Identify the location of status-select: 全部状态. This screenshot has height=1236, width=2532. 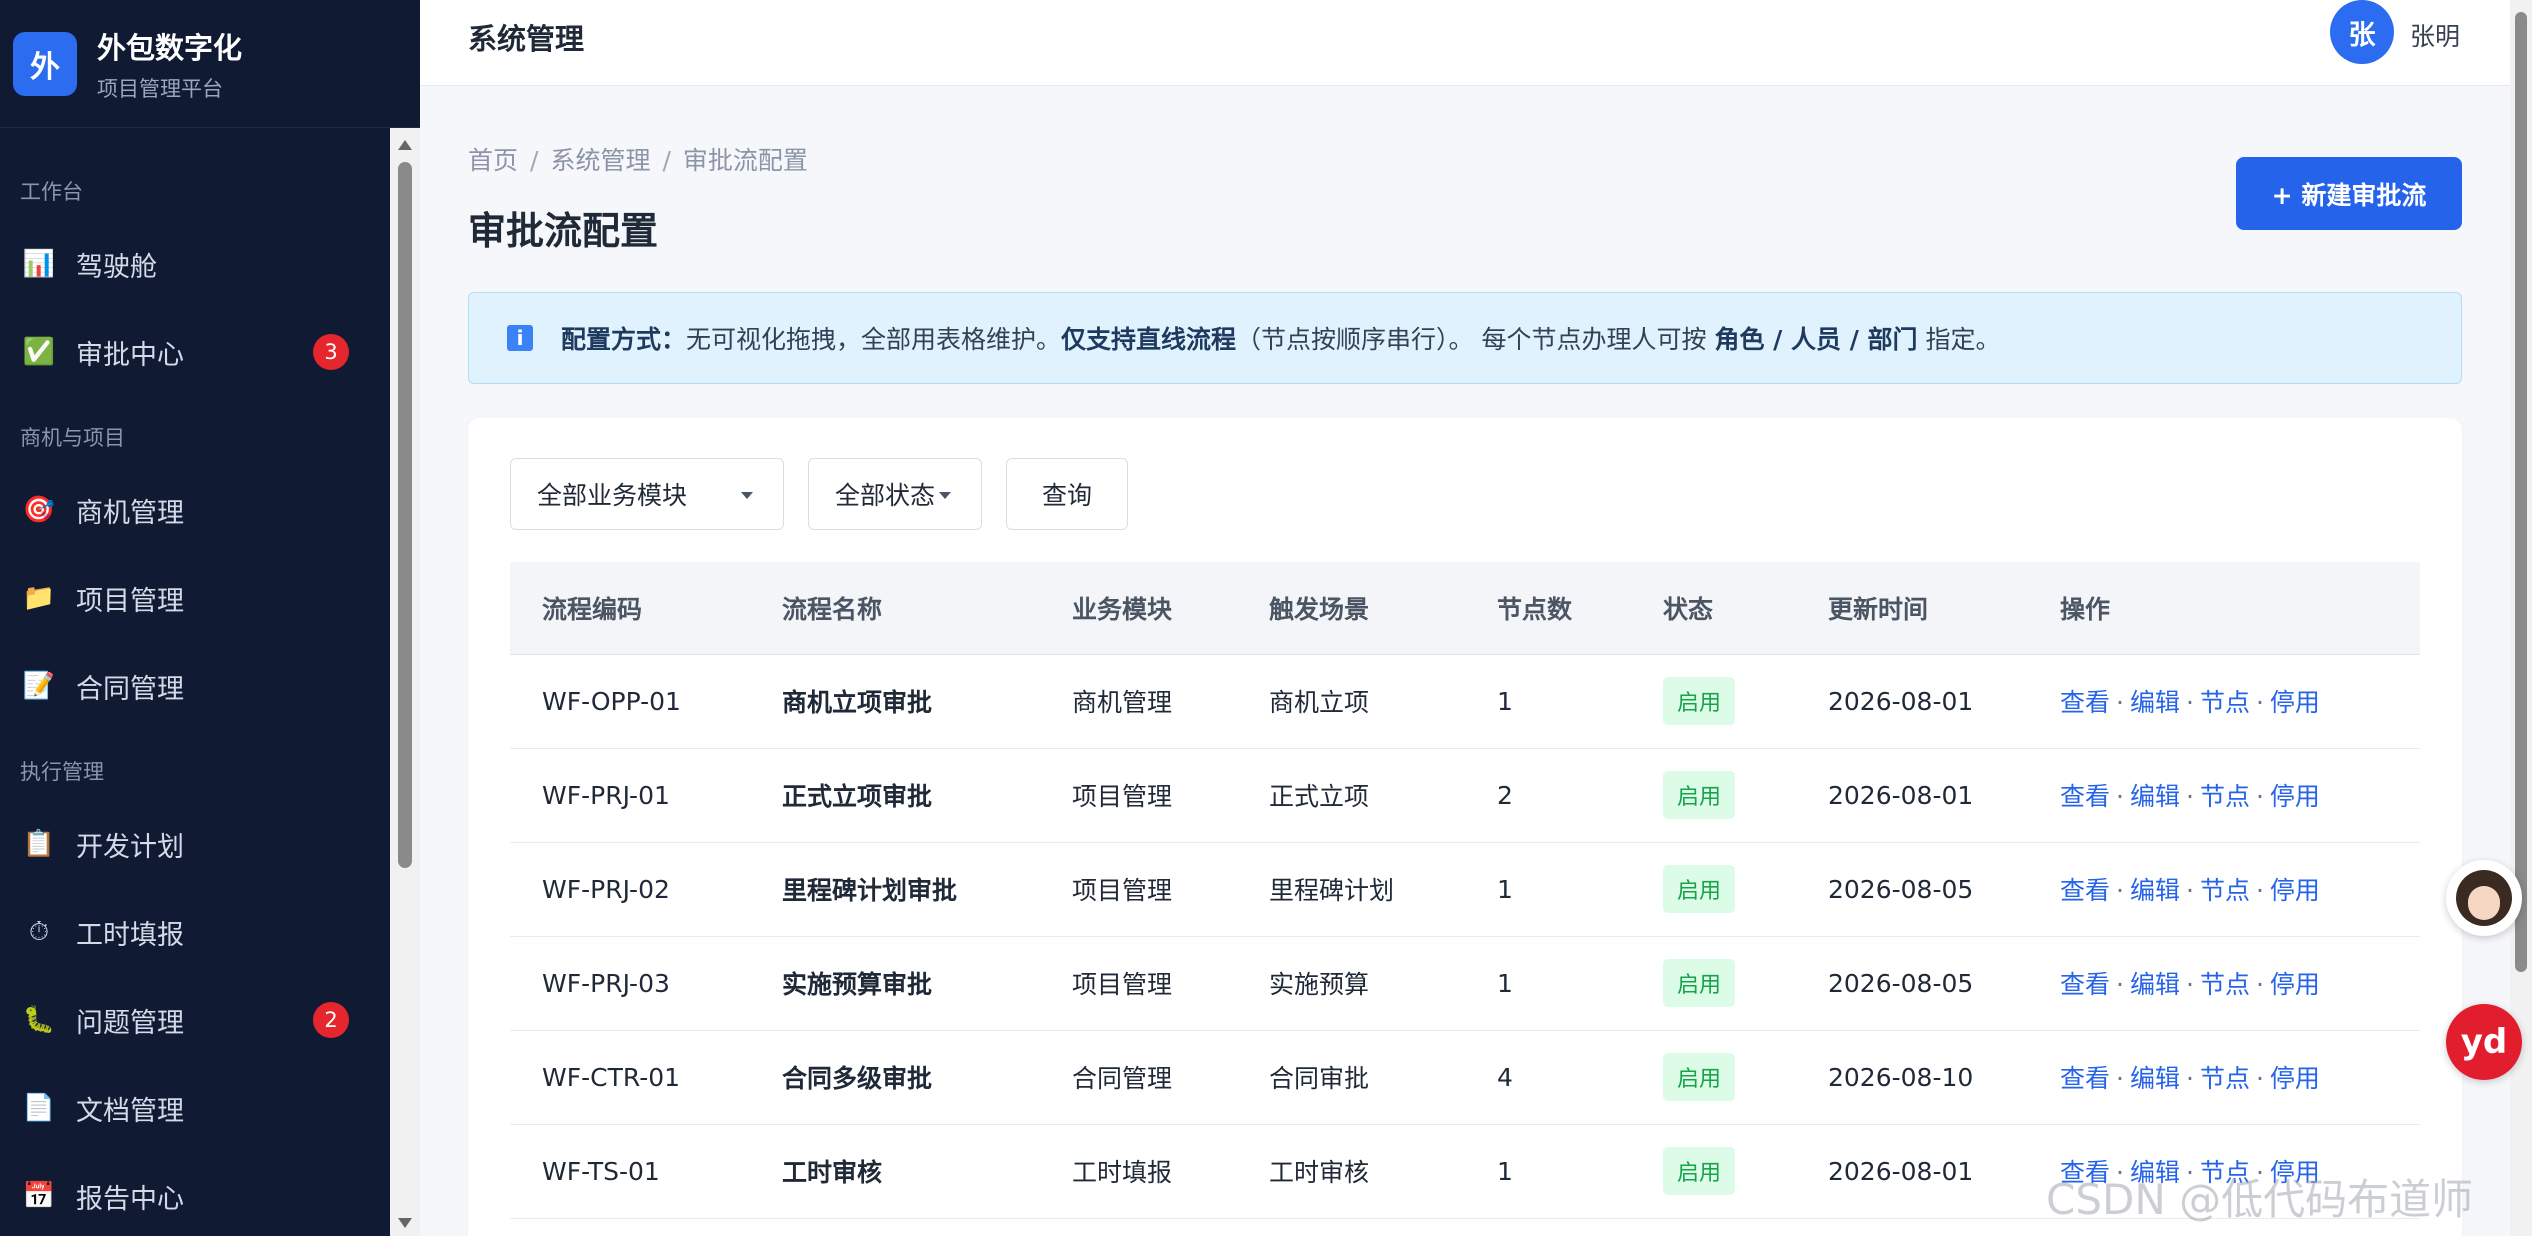
(895, 494).